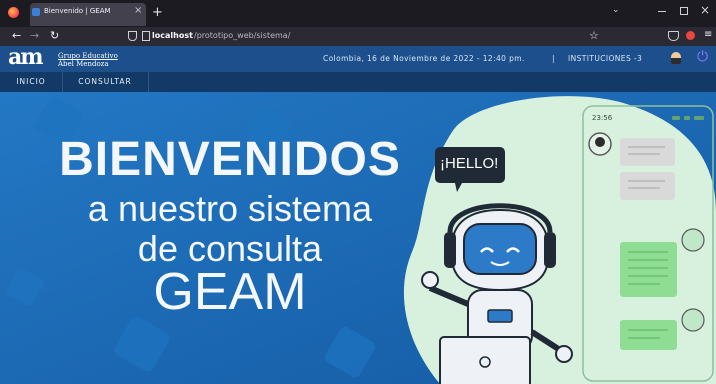  What do you see at coordinates (230, 208) in the screenshot?
I see `hero-title-line2: a nuestro sistema` at bounding box center [230, 208].